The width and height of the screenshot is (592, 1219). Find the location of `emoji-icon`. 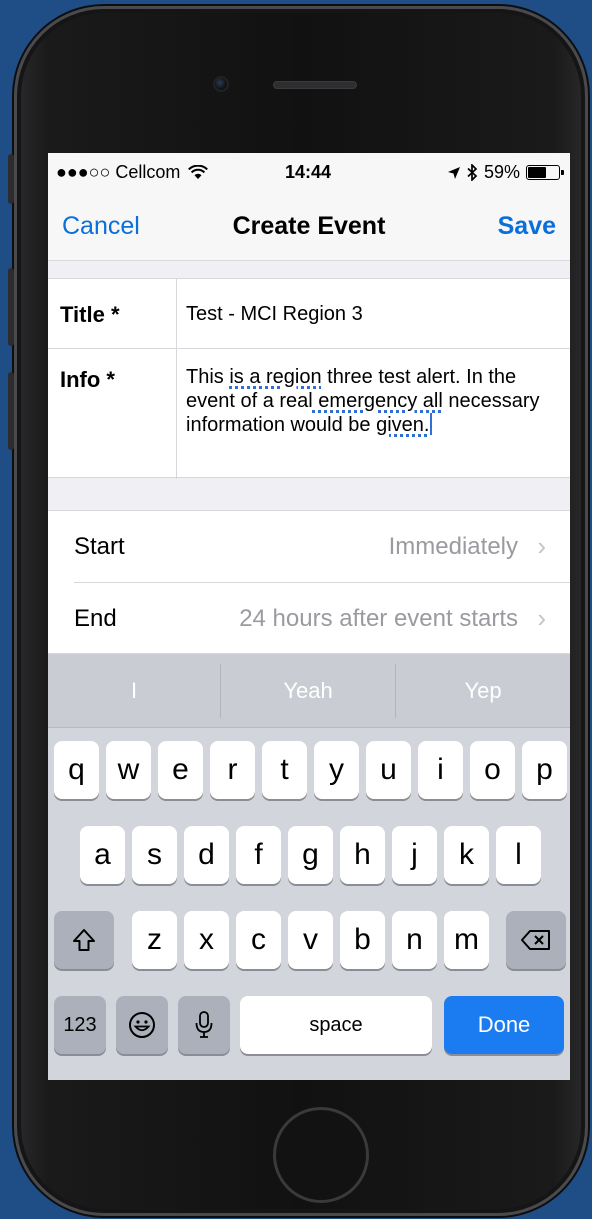

emoji-icon is located at coordinates (142, 1025).